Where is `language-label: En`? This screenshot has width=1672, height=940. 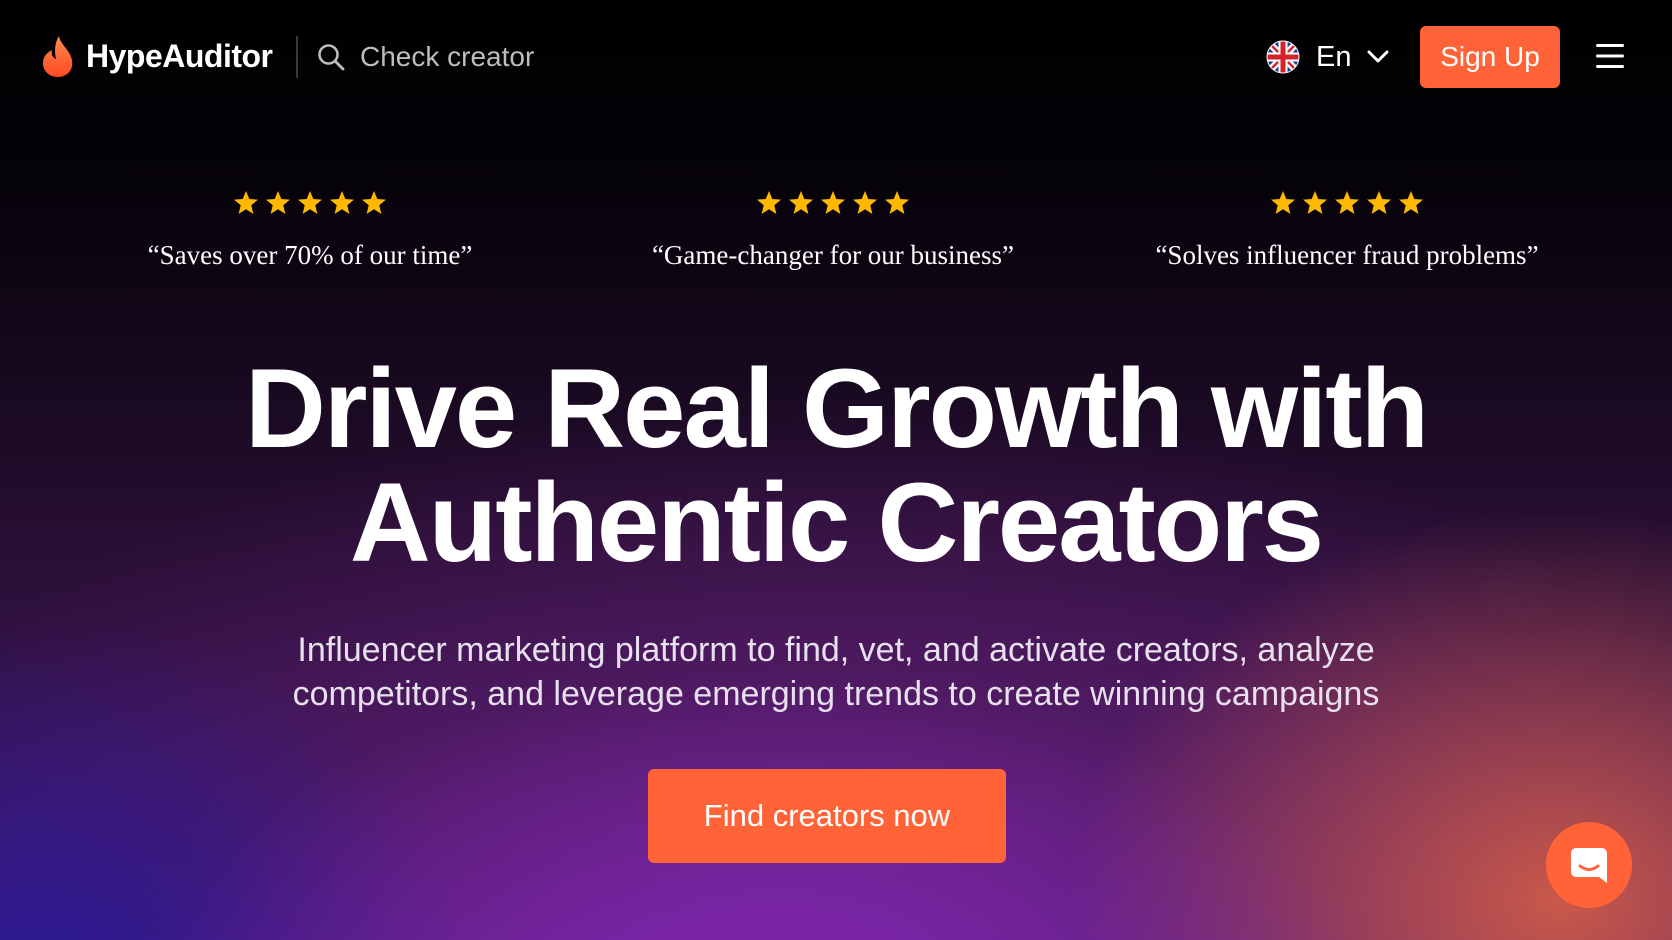 language-label: En is located at coordinates (1334, 56).